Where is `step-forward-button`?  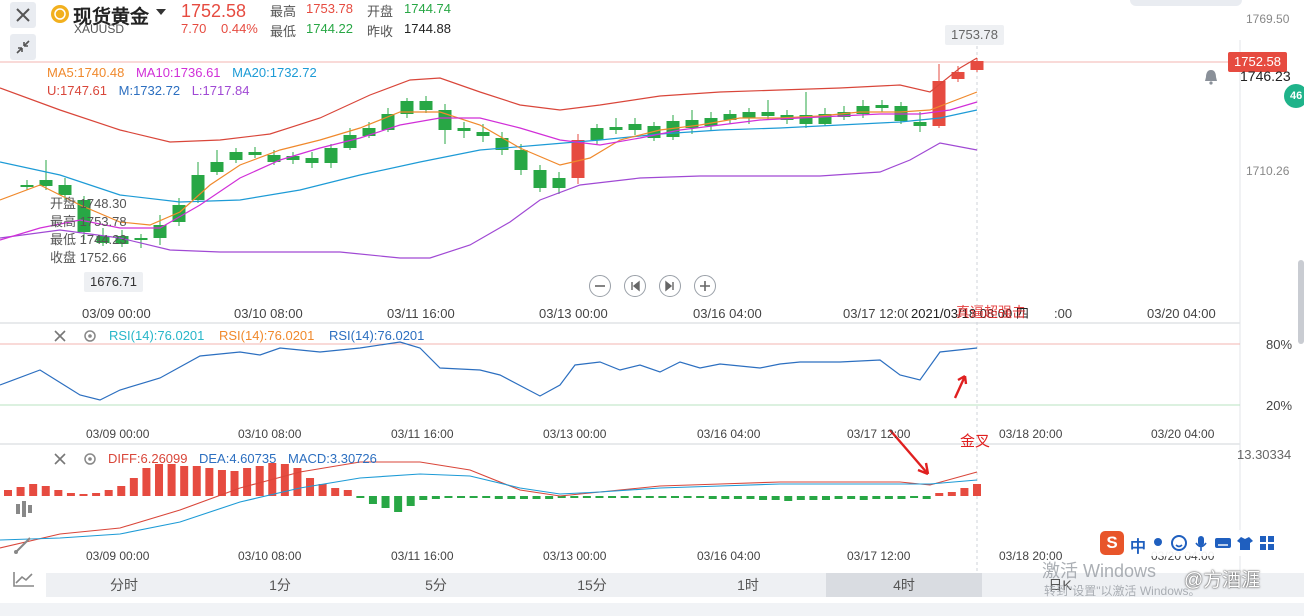
step-forward-button is located at coordinates (670, 286).